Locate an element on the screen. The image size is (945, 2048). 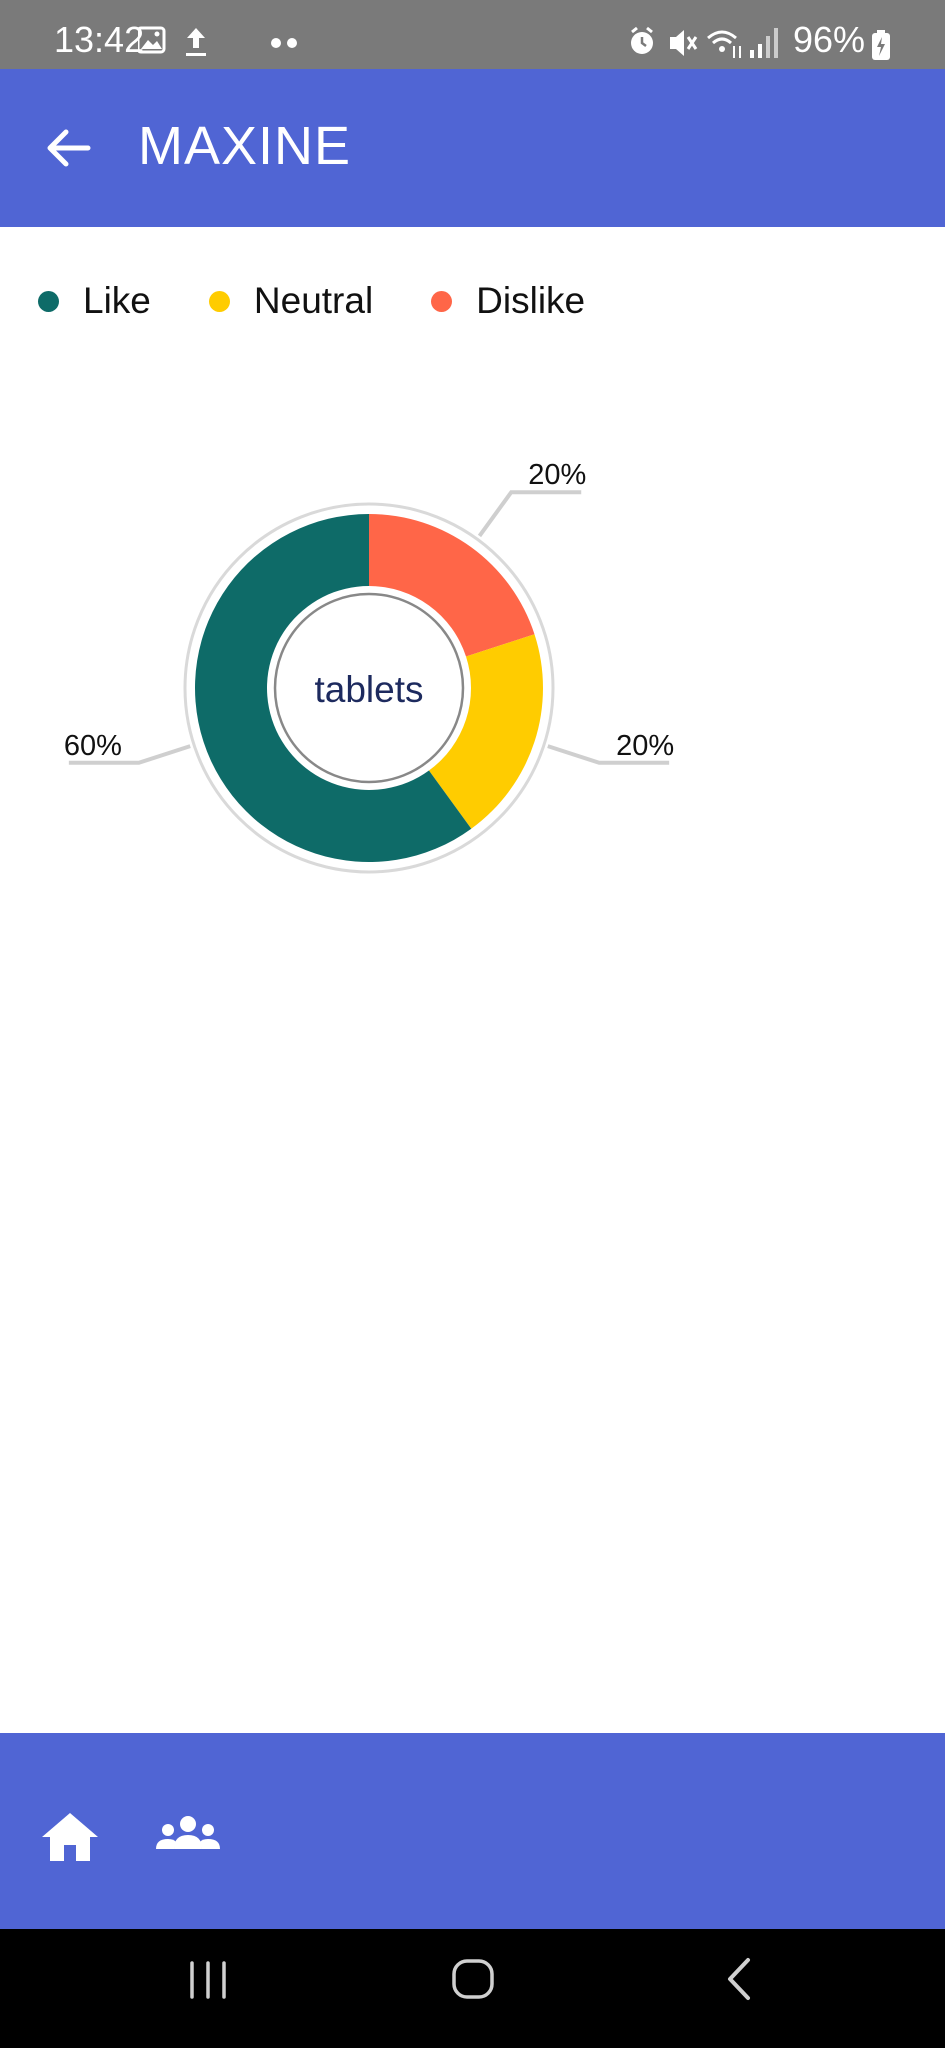
legend-dot-dislike is located at coordinates (442, 301).